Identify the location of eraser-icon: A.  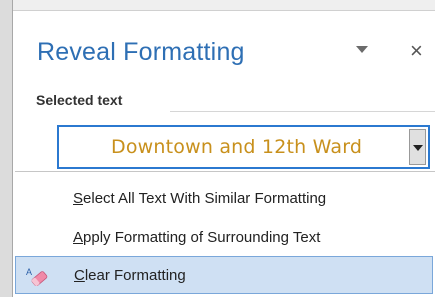
(37, 276).